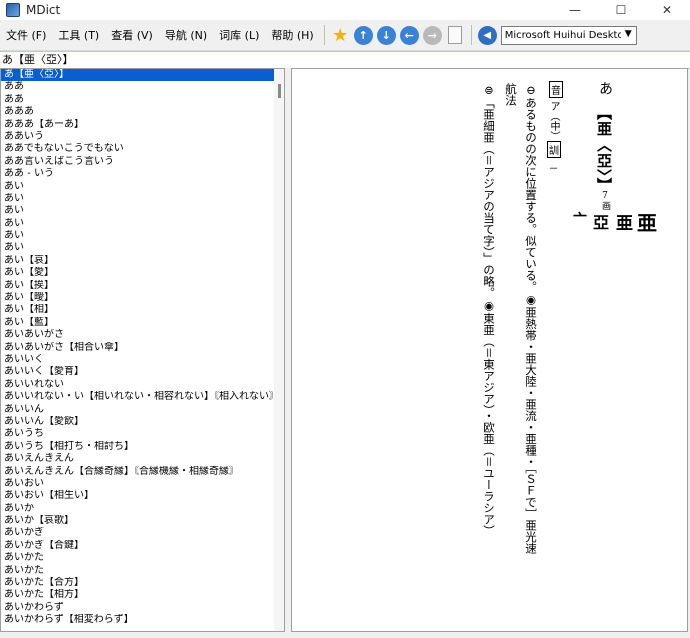 The height and width of the screenshot is (638, 690). What do you see at coordinates (409, 35) in the screenshot?
I see `back-arrow-icon: ←` at bounding box center [409, 35].